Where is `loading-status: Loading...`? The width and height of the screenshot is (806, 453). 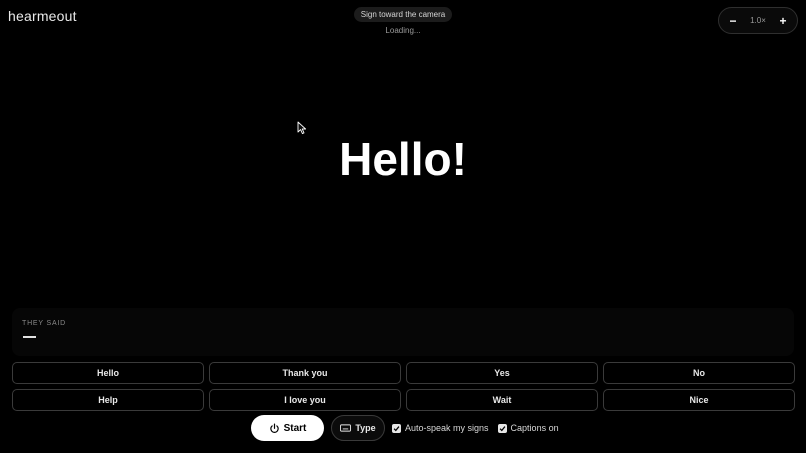 loading-status: Loading... is located at coordinates (403, 30).